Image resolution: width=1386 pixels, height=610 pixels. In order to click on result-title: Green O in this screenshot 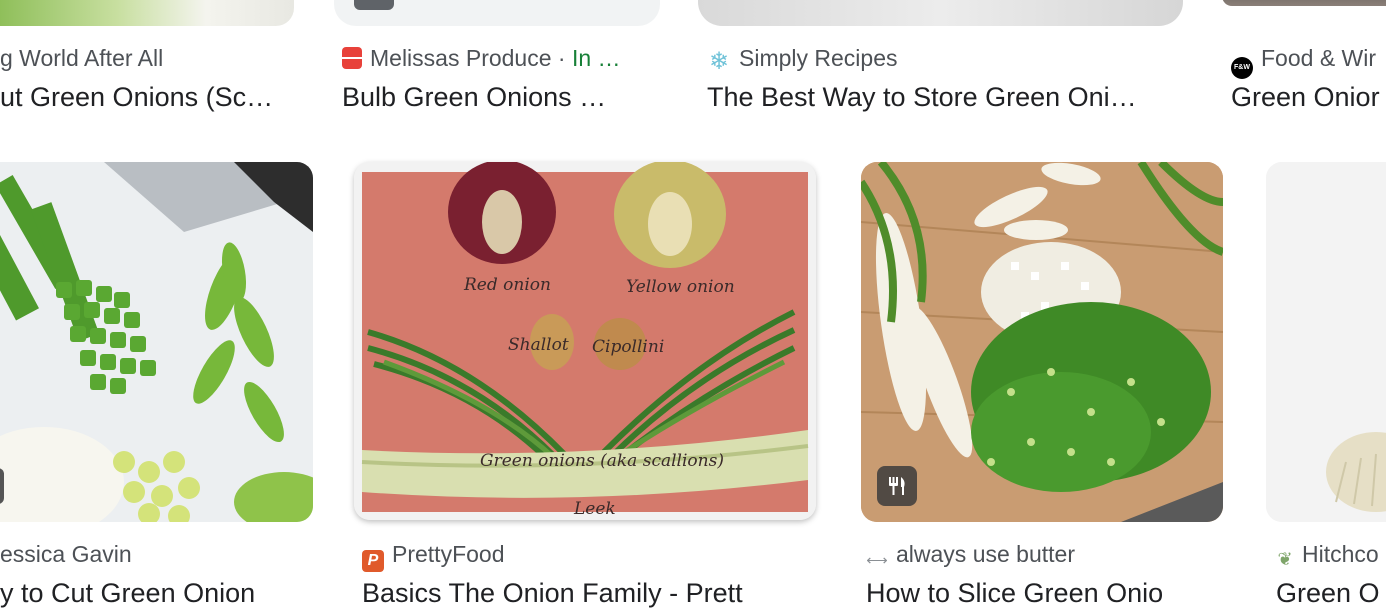, I will do `click(1331, 593)`.